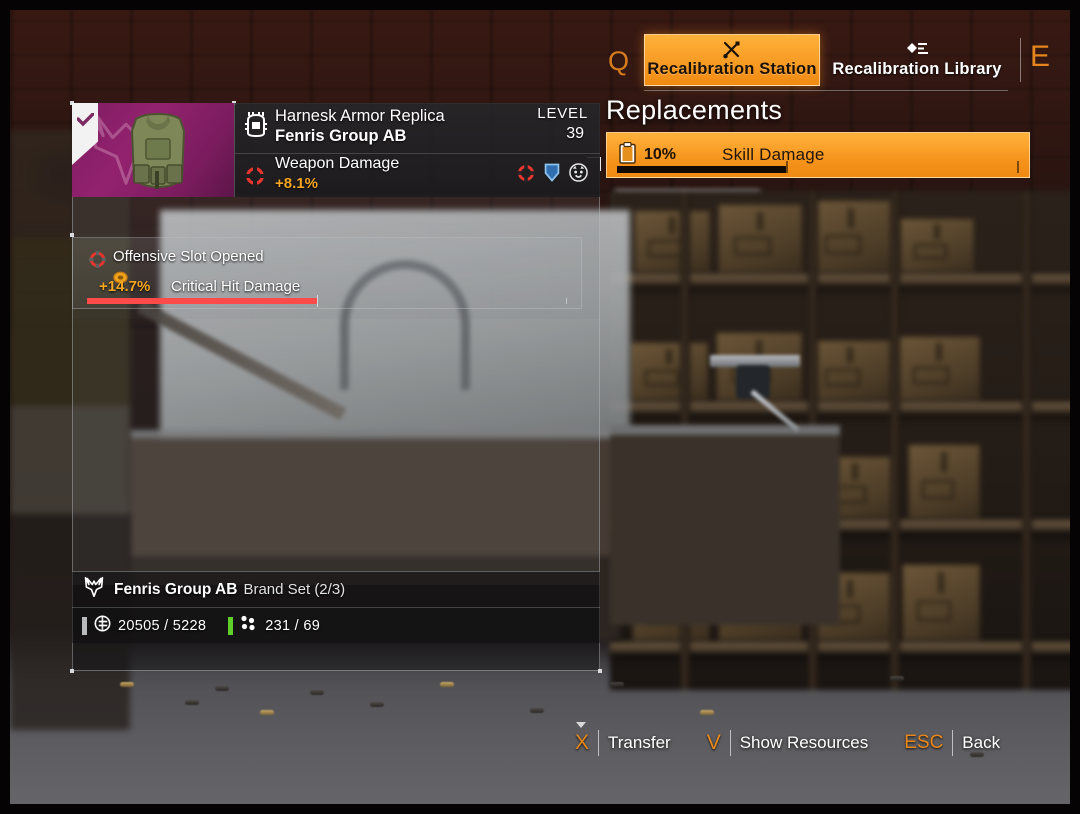 This screenshot has height=814, width=1080. What do you see at coordinates (294, 589) in the screenshot?
I see `brand-set-detail: Brand Set (2/3)` at bounding box center [294, 589].